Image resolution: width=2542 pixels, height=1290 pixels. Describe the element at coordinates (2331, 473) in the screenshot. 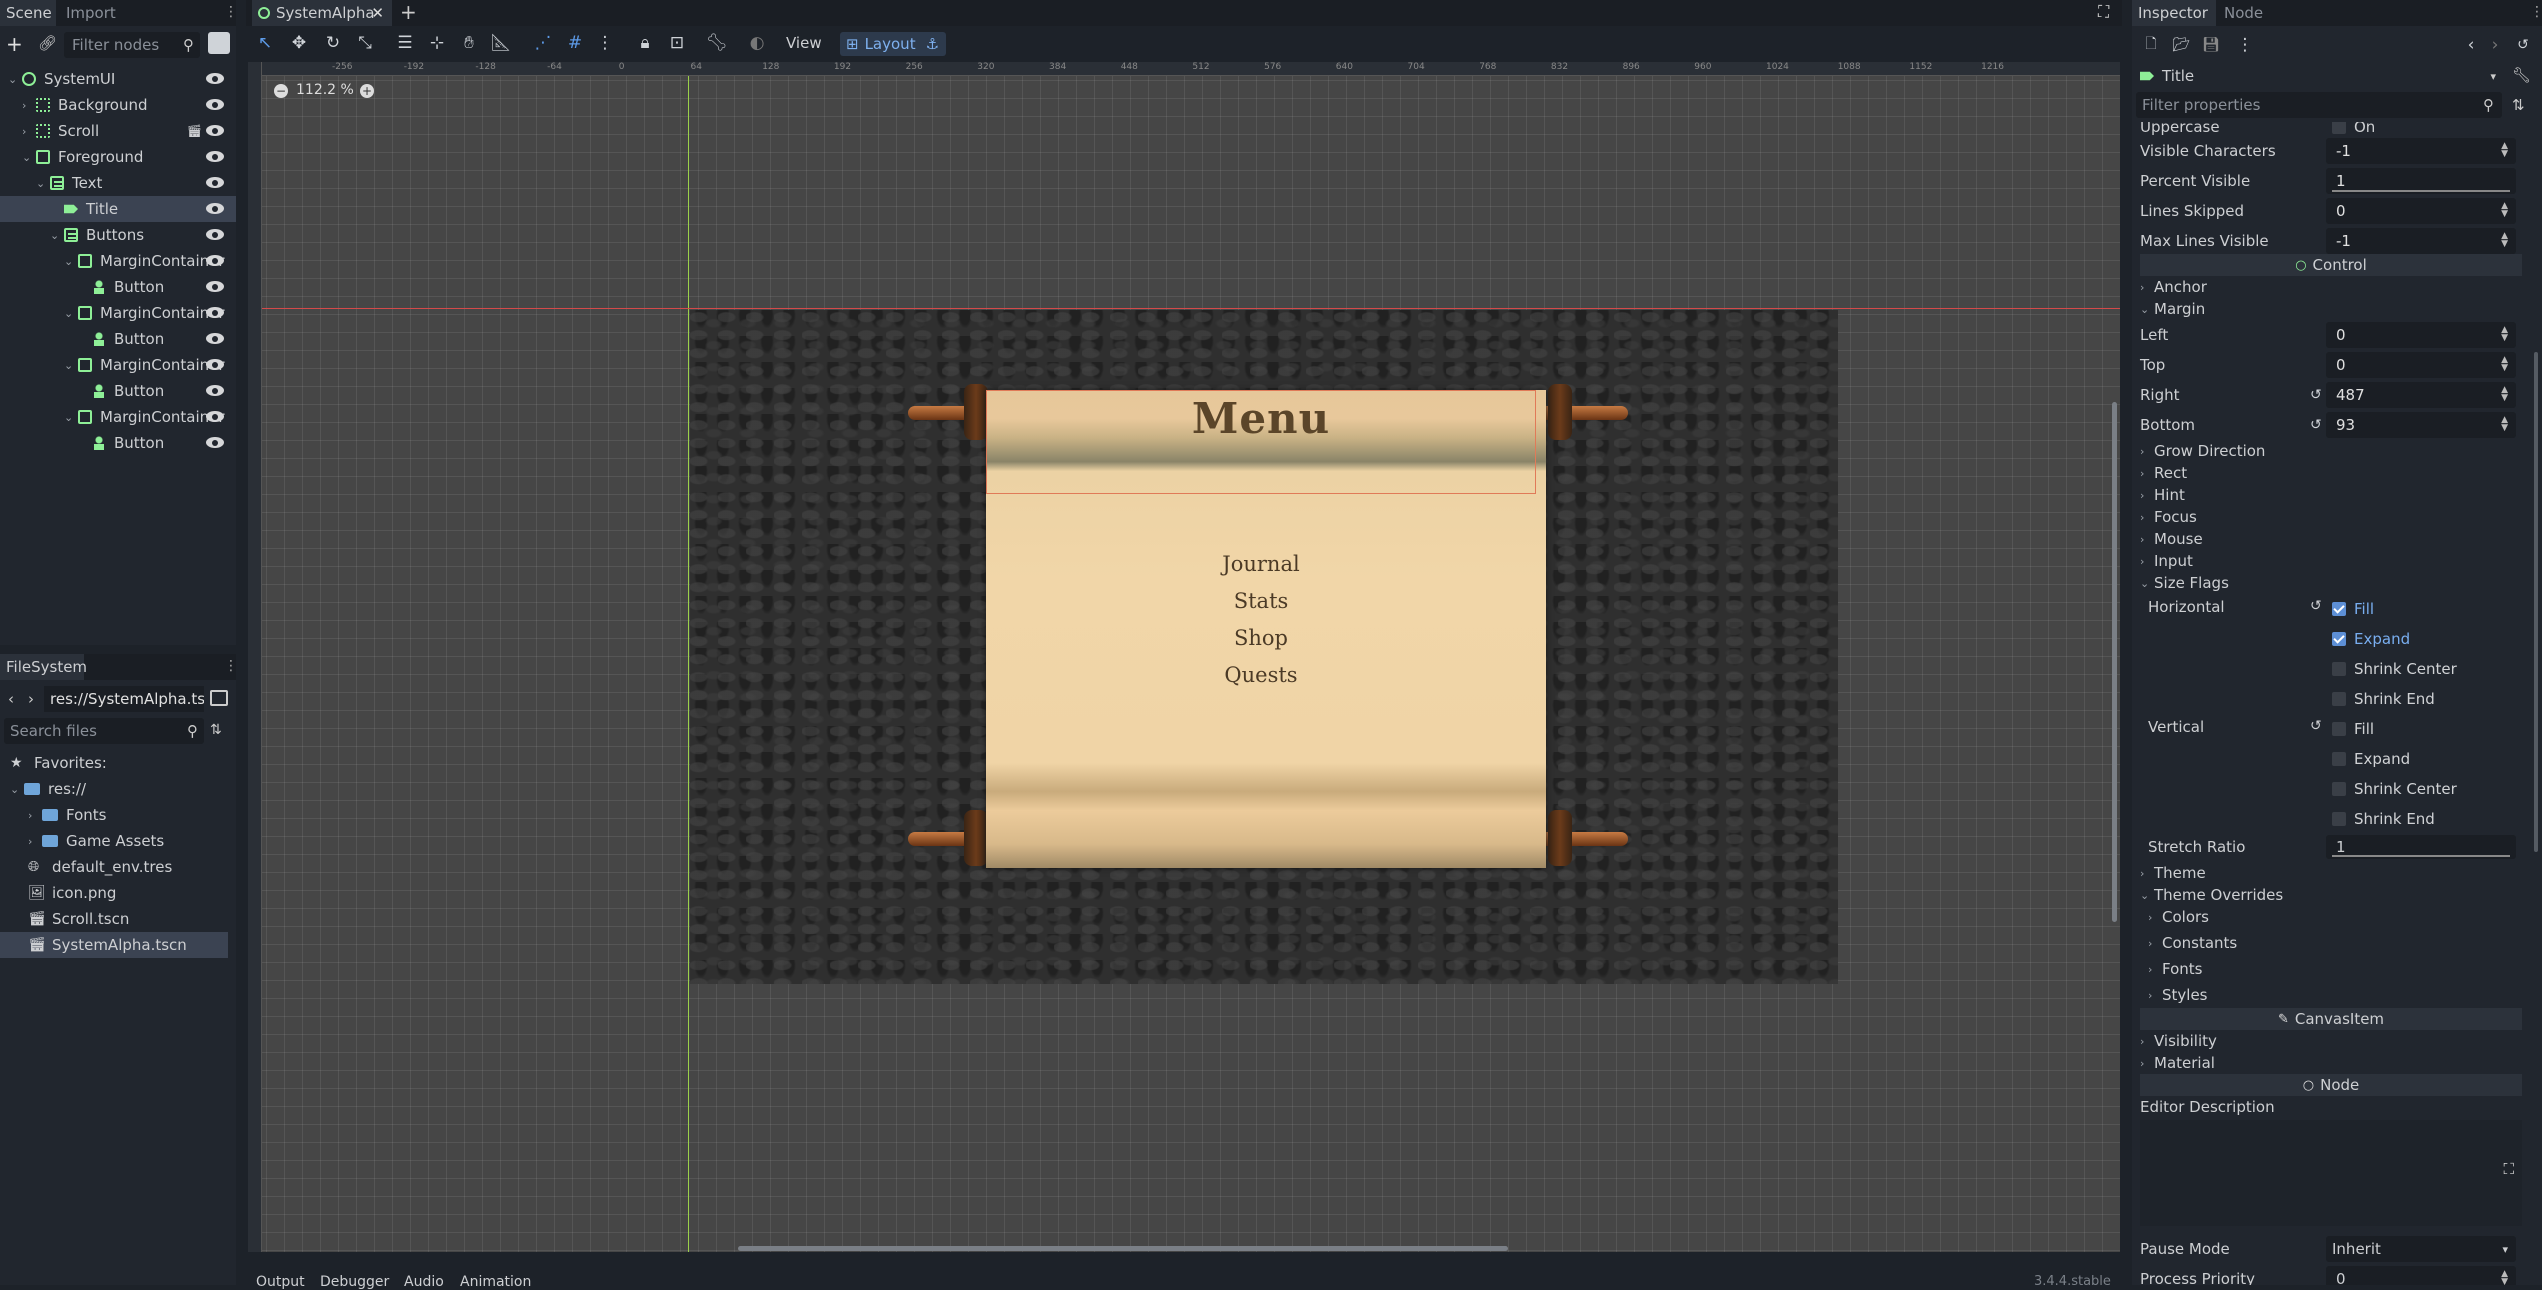

I see `inspector-section: › Rect` at that location.